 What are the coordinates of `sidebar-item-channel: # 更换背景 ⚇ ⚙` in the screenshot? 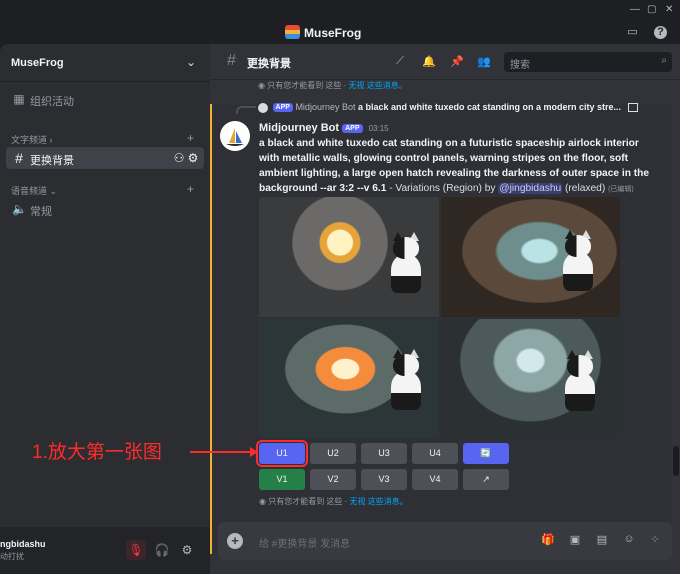 It's located at (105, 158).